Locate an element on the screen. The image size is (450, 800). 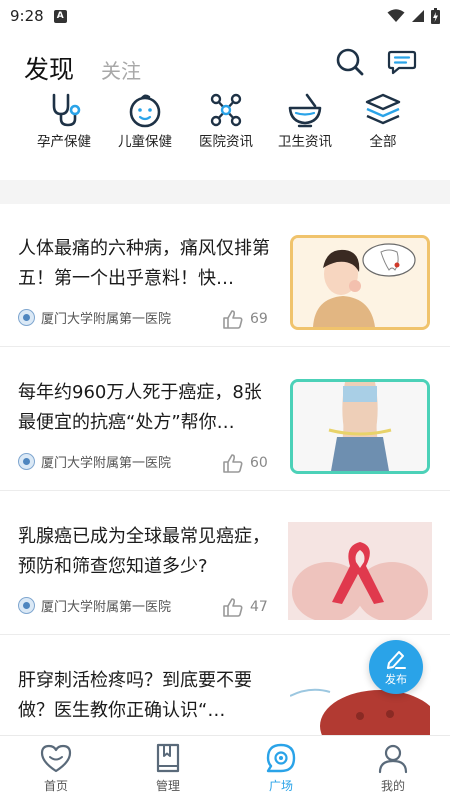
category-maternal-care: 孕产保健 is located at coordinates (64, 121).